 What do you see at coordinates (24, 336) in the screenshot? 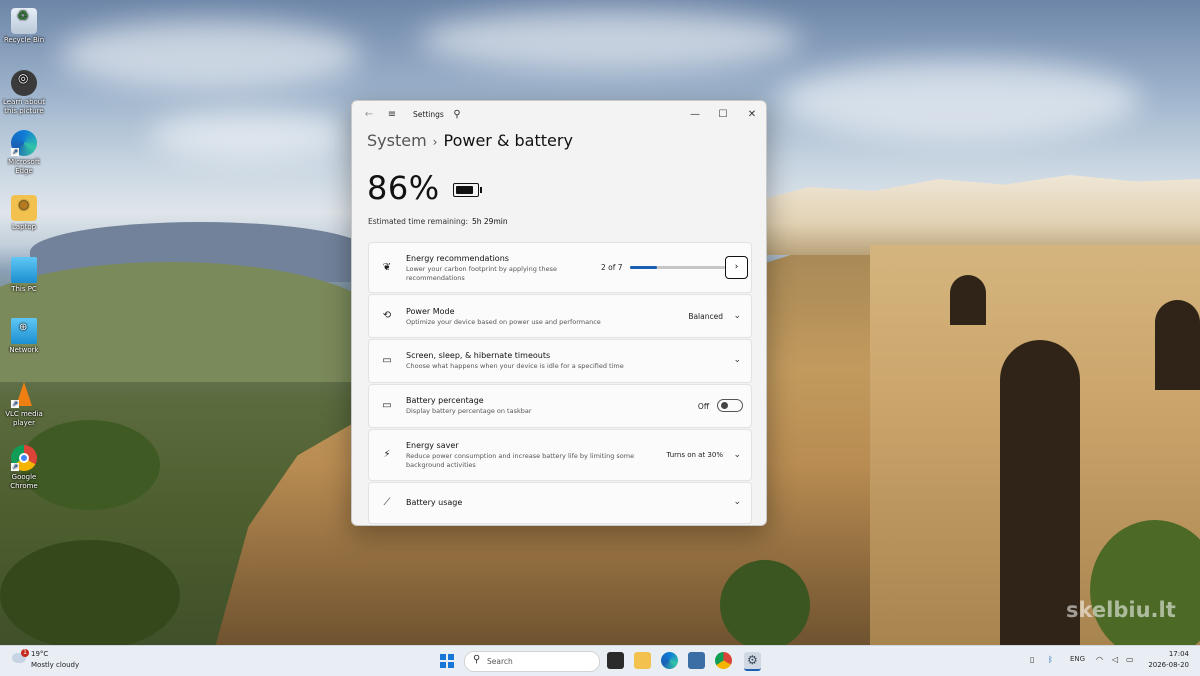
I see `desktop-icon-network: ⊕ Network` at bounding box center [24, 336].